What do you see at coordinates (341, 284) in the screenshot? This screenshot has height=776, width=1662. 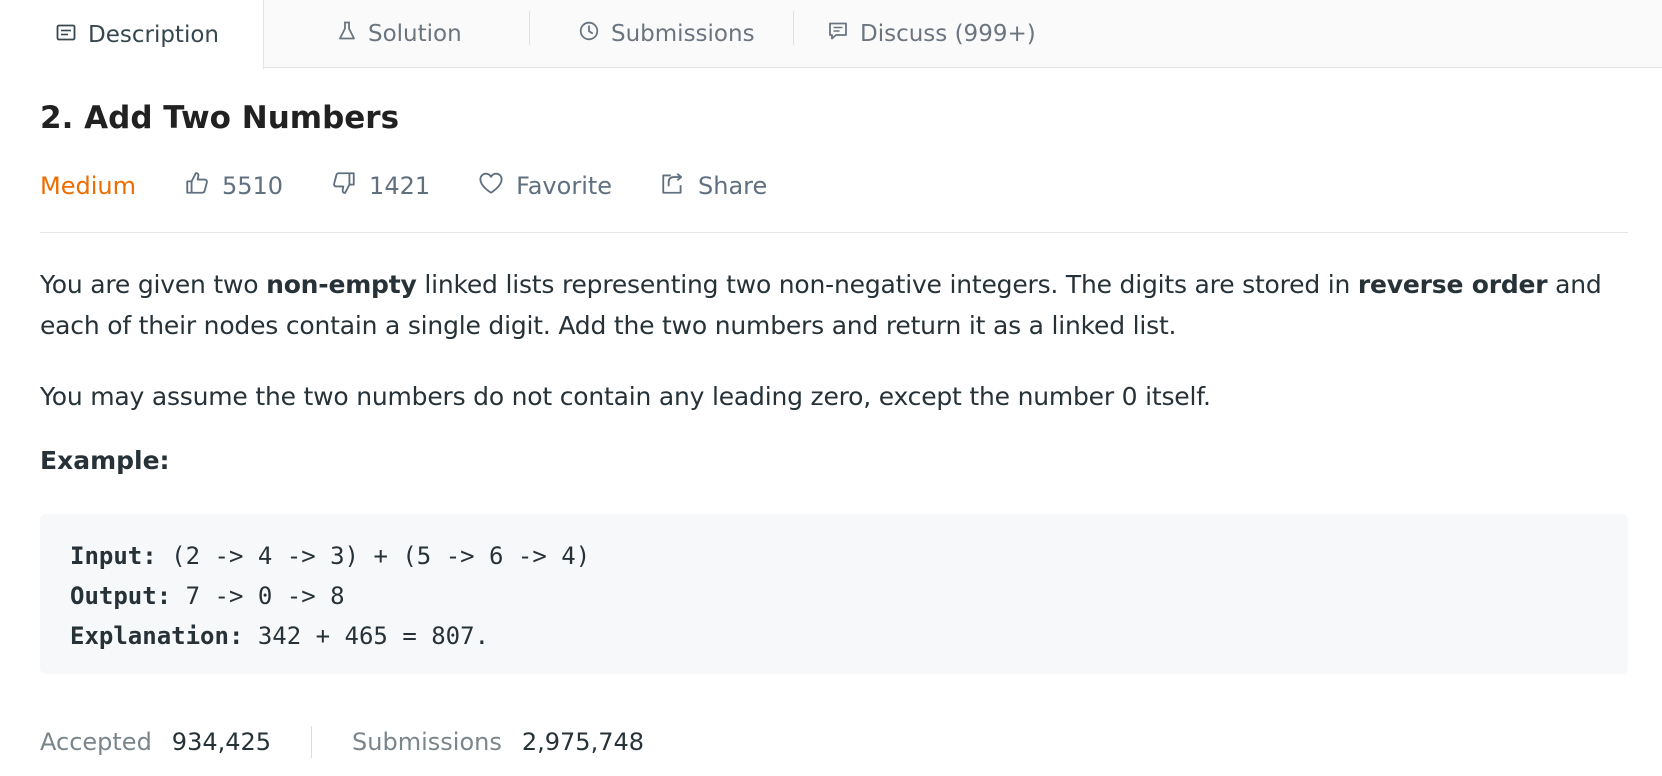 I see `description-emphasis: non-empty` at bounding box center [341, 284].